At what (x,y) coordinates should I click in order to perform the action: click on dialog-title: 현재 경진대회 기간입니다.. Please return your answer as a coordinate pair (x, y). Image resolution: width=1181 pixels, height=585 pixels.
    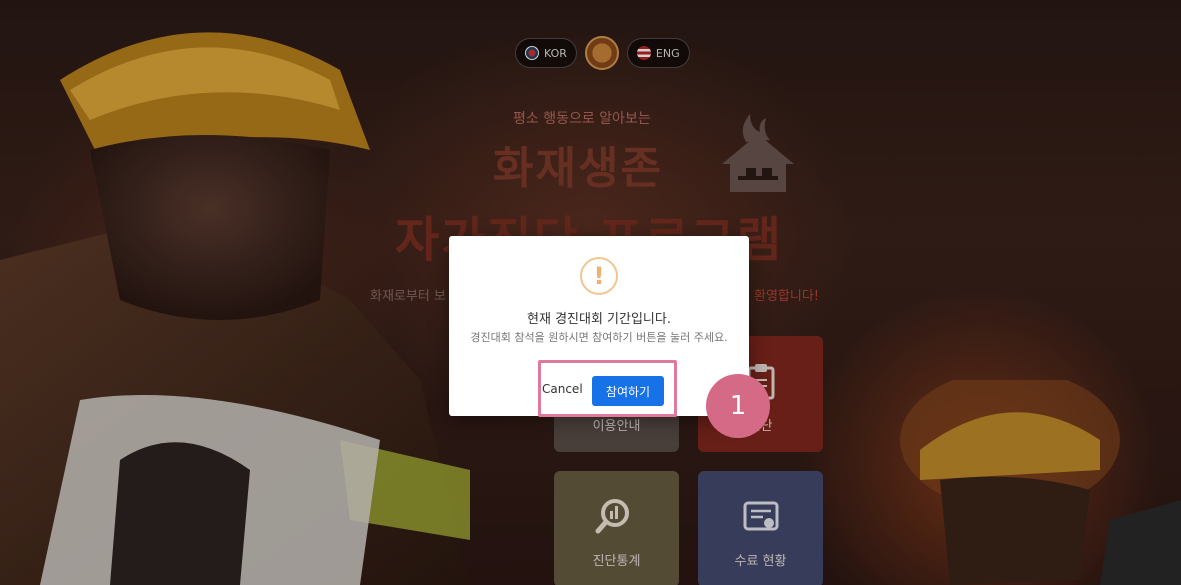
    Looking at the image, I should click on (599, 319).